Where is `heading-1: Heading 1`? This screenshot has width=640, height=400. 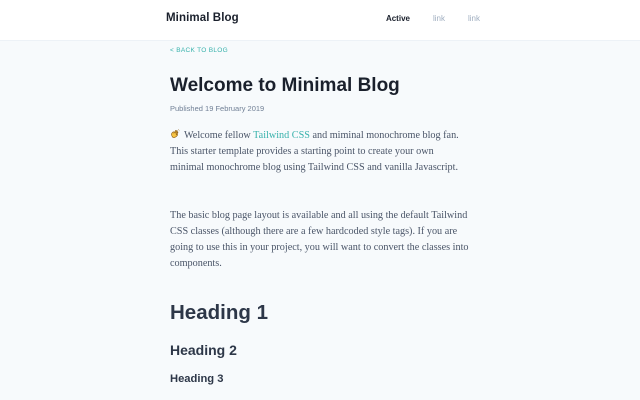 heading-1: Heading 1 is located at coordinates (219, 312).